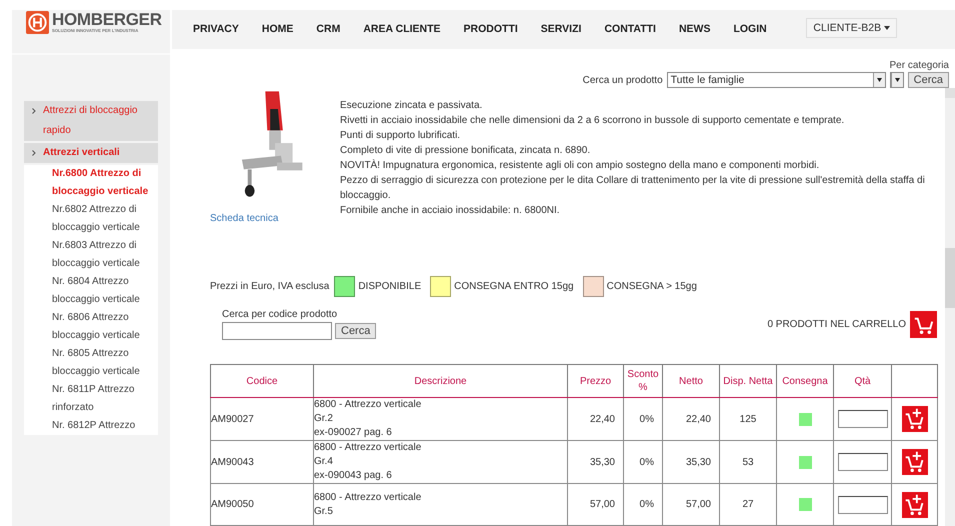 The image size is (955, 526). I want to click on description-text: Rivetti in acciaio inossidabile che nelle dimensioni da 2 a 6 scorrono in bussole di supporto cementate e temprate., so click(593, 121).